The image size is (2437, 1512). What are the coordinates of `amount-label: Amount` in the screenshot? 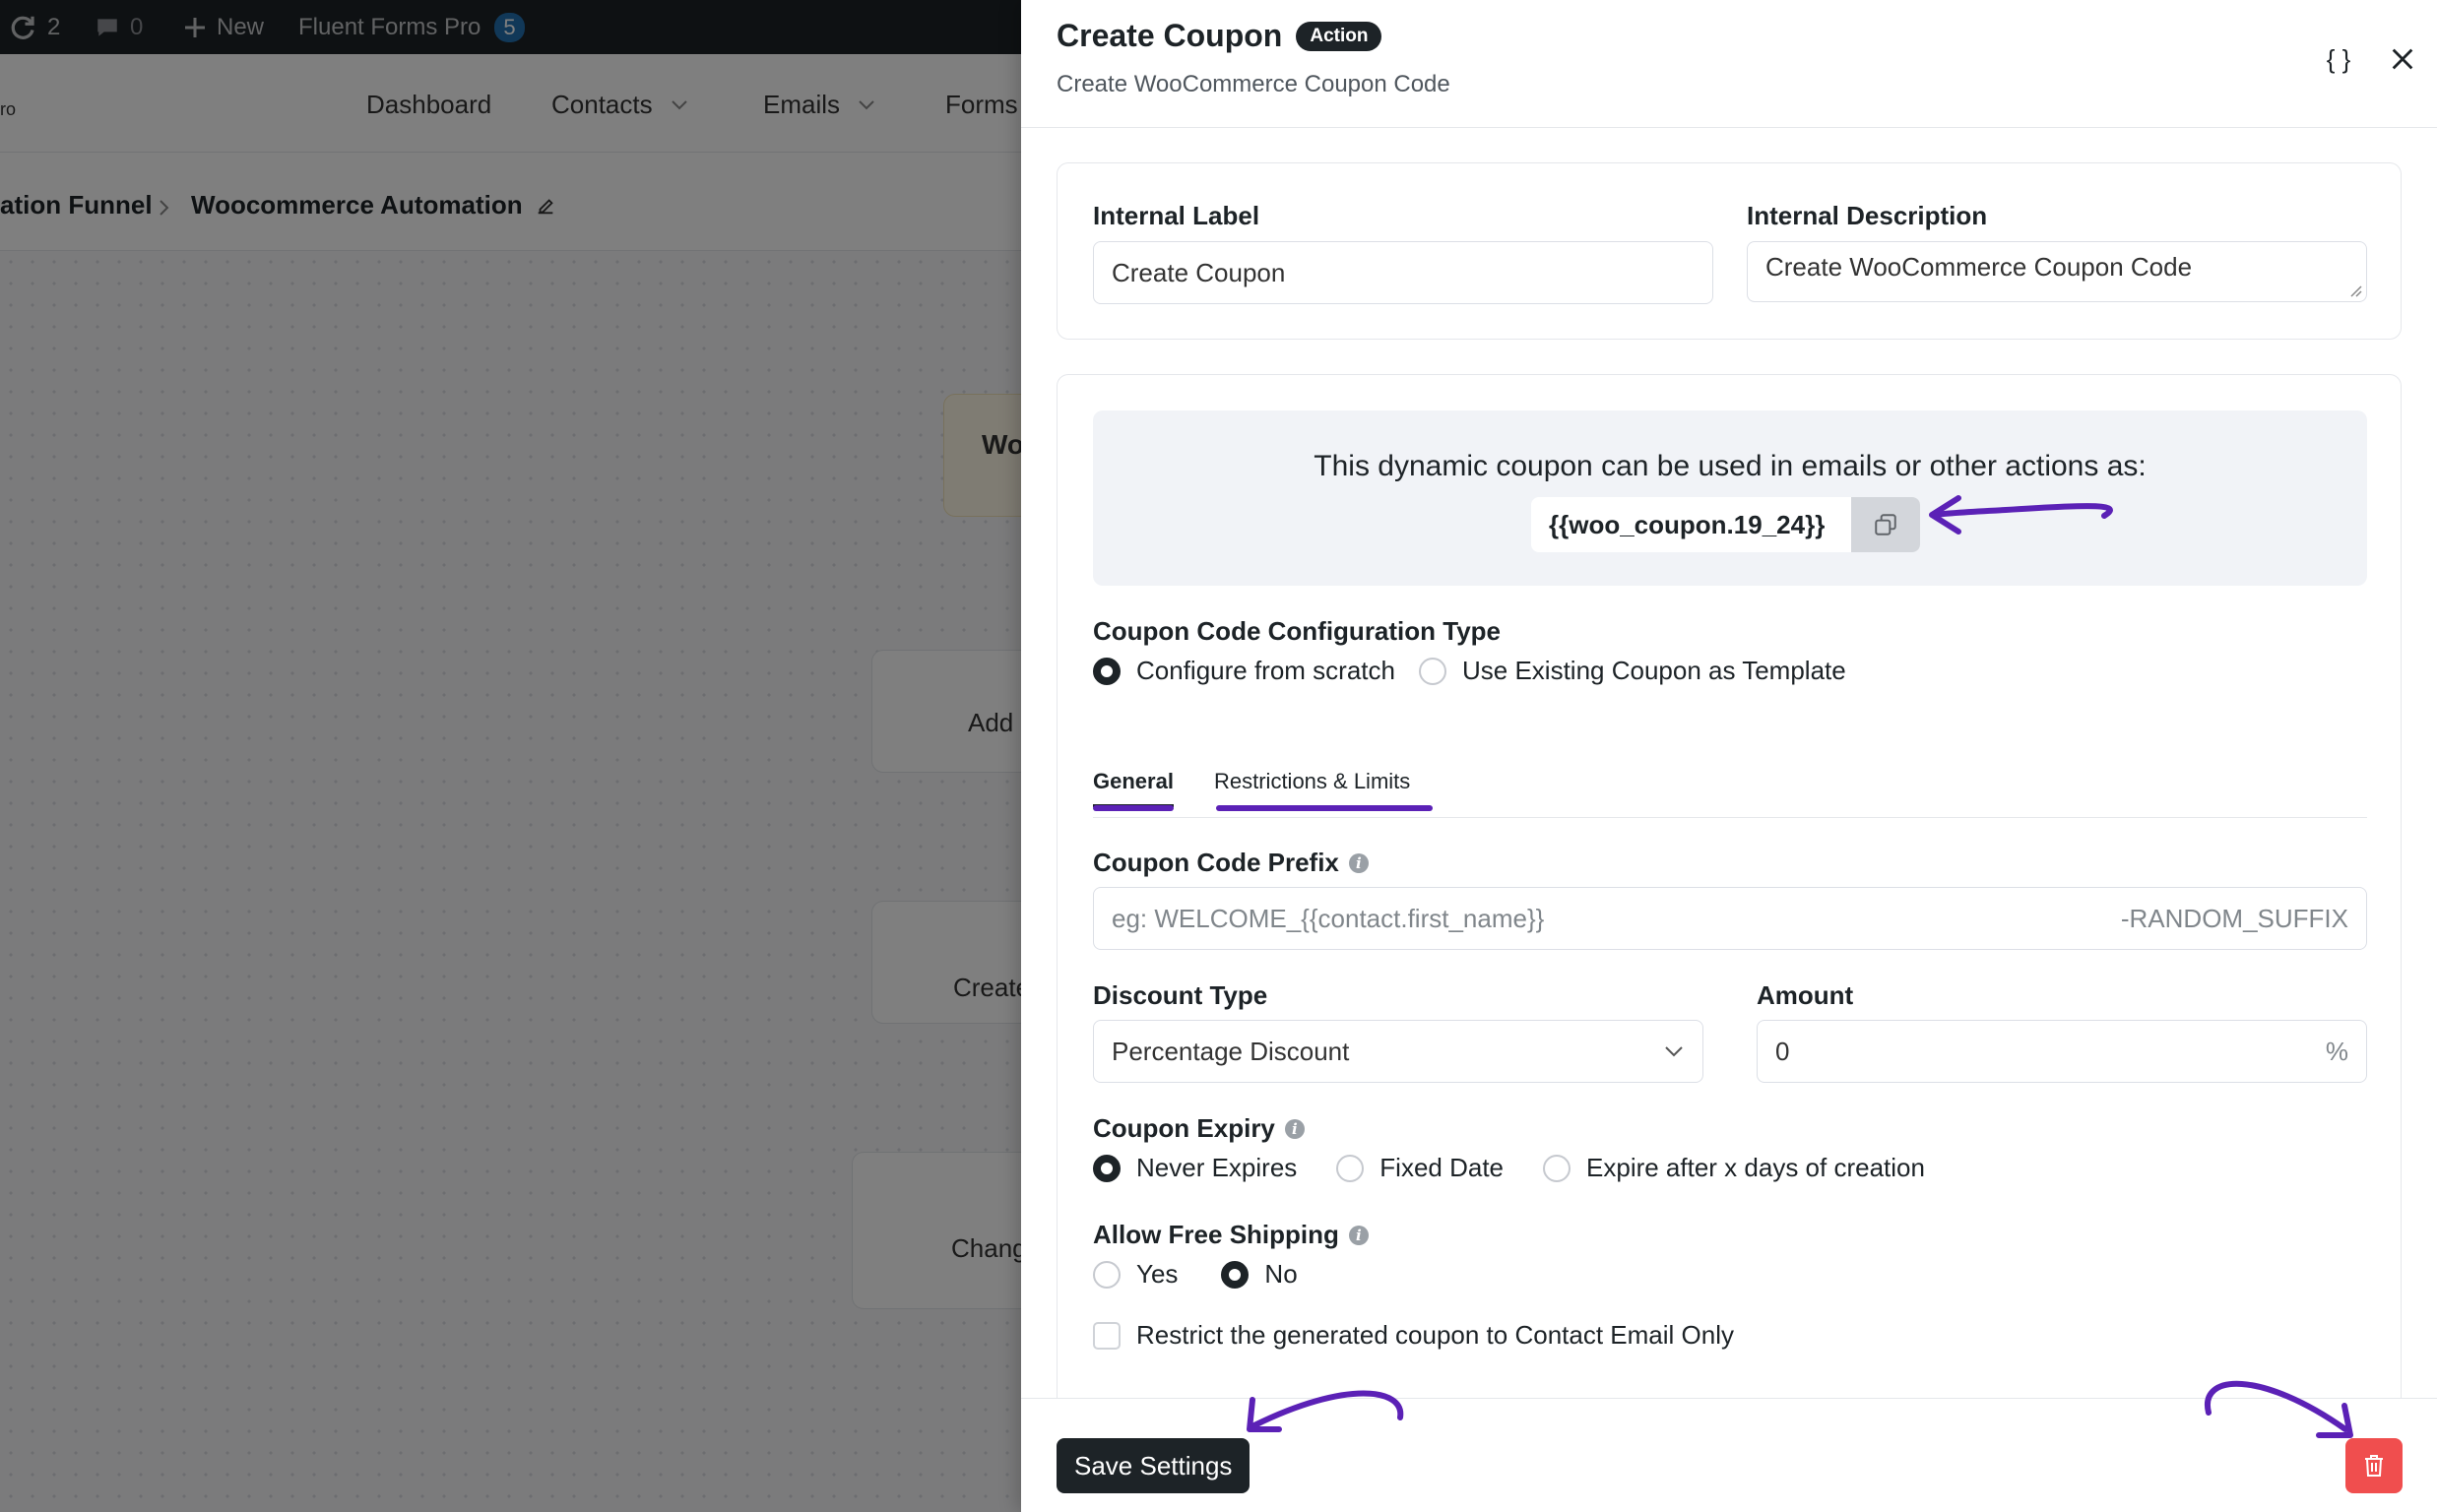 It's located at (1805, 995).